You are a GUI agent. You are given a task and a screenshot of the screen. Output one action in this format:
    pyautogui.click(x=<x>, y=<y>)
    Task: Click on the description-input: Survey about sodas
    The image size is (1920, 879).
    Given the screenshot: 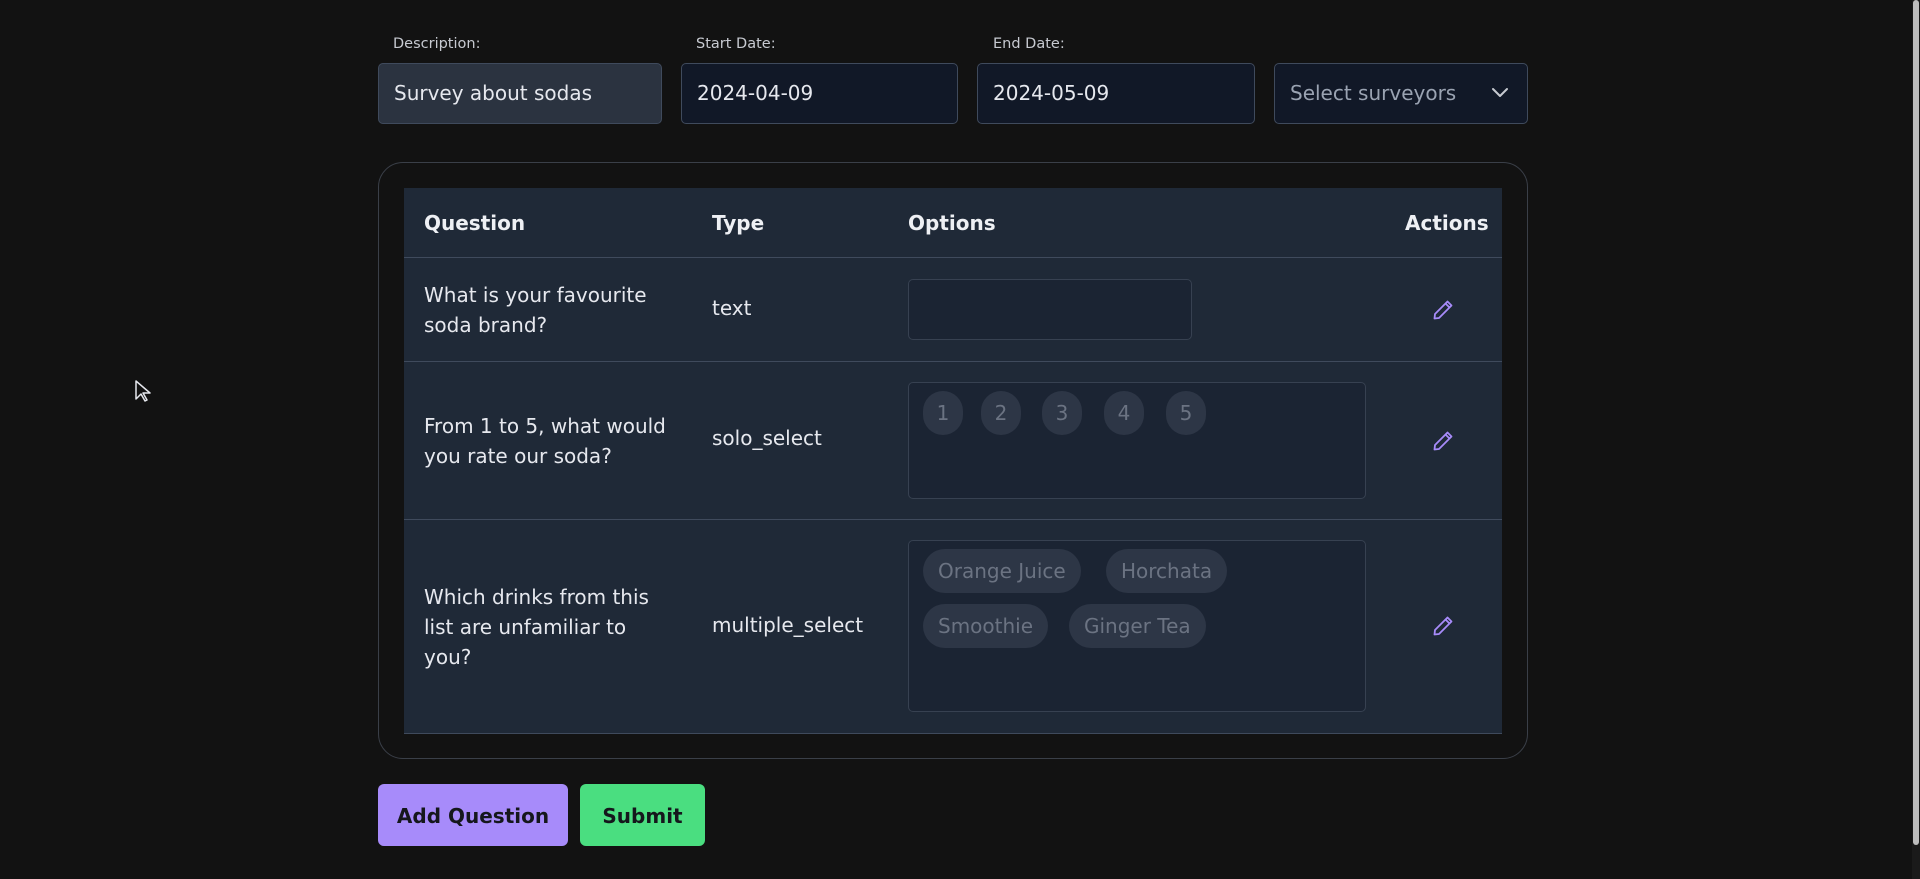 What is the action you would take?
    pyautogui.click(x=520, y=93)
    